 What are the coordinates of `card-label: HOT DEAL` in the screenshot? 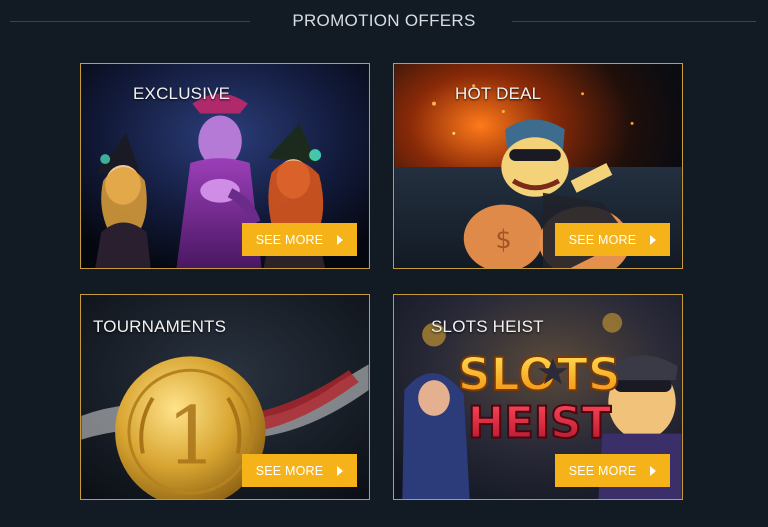 It's located at (498, 93).